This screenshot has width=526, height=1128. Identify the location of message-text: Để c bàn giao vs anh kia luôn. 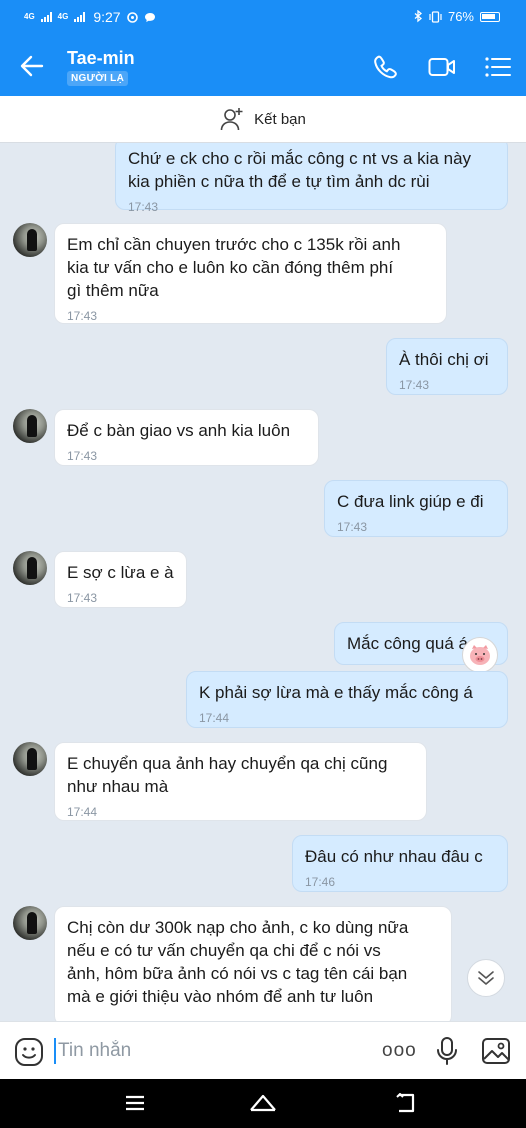
(179, 430).